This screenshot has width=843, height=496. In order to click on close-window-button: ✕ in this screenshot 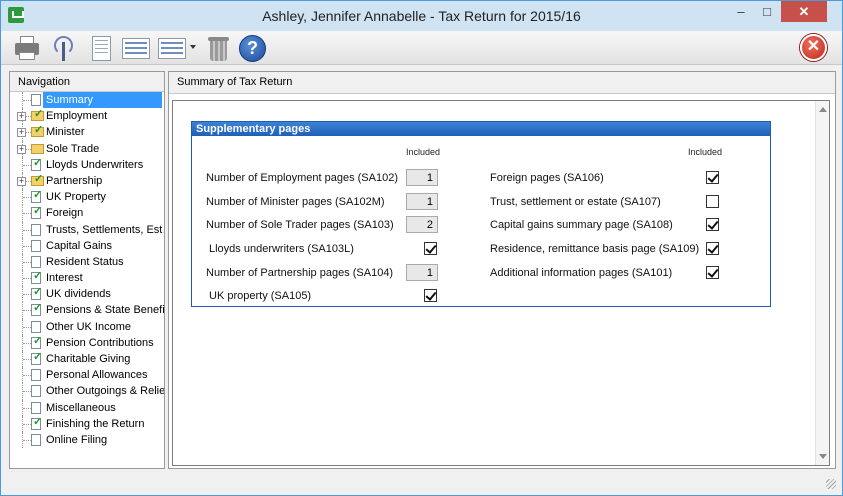, I will do `click(804, 11)`.